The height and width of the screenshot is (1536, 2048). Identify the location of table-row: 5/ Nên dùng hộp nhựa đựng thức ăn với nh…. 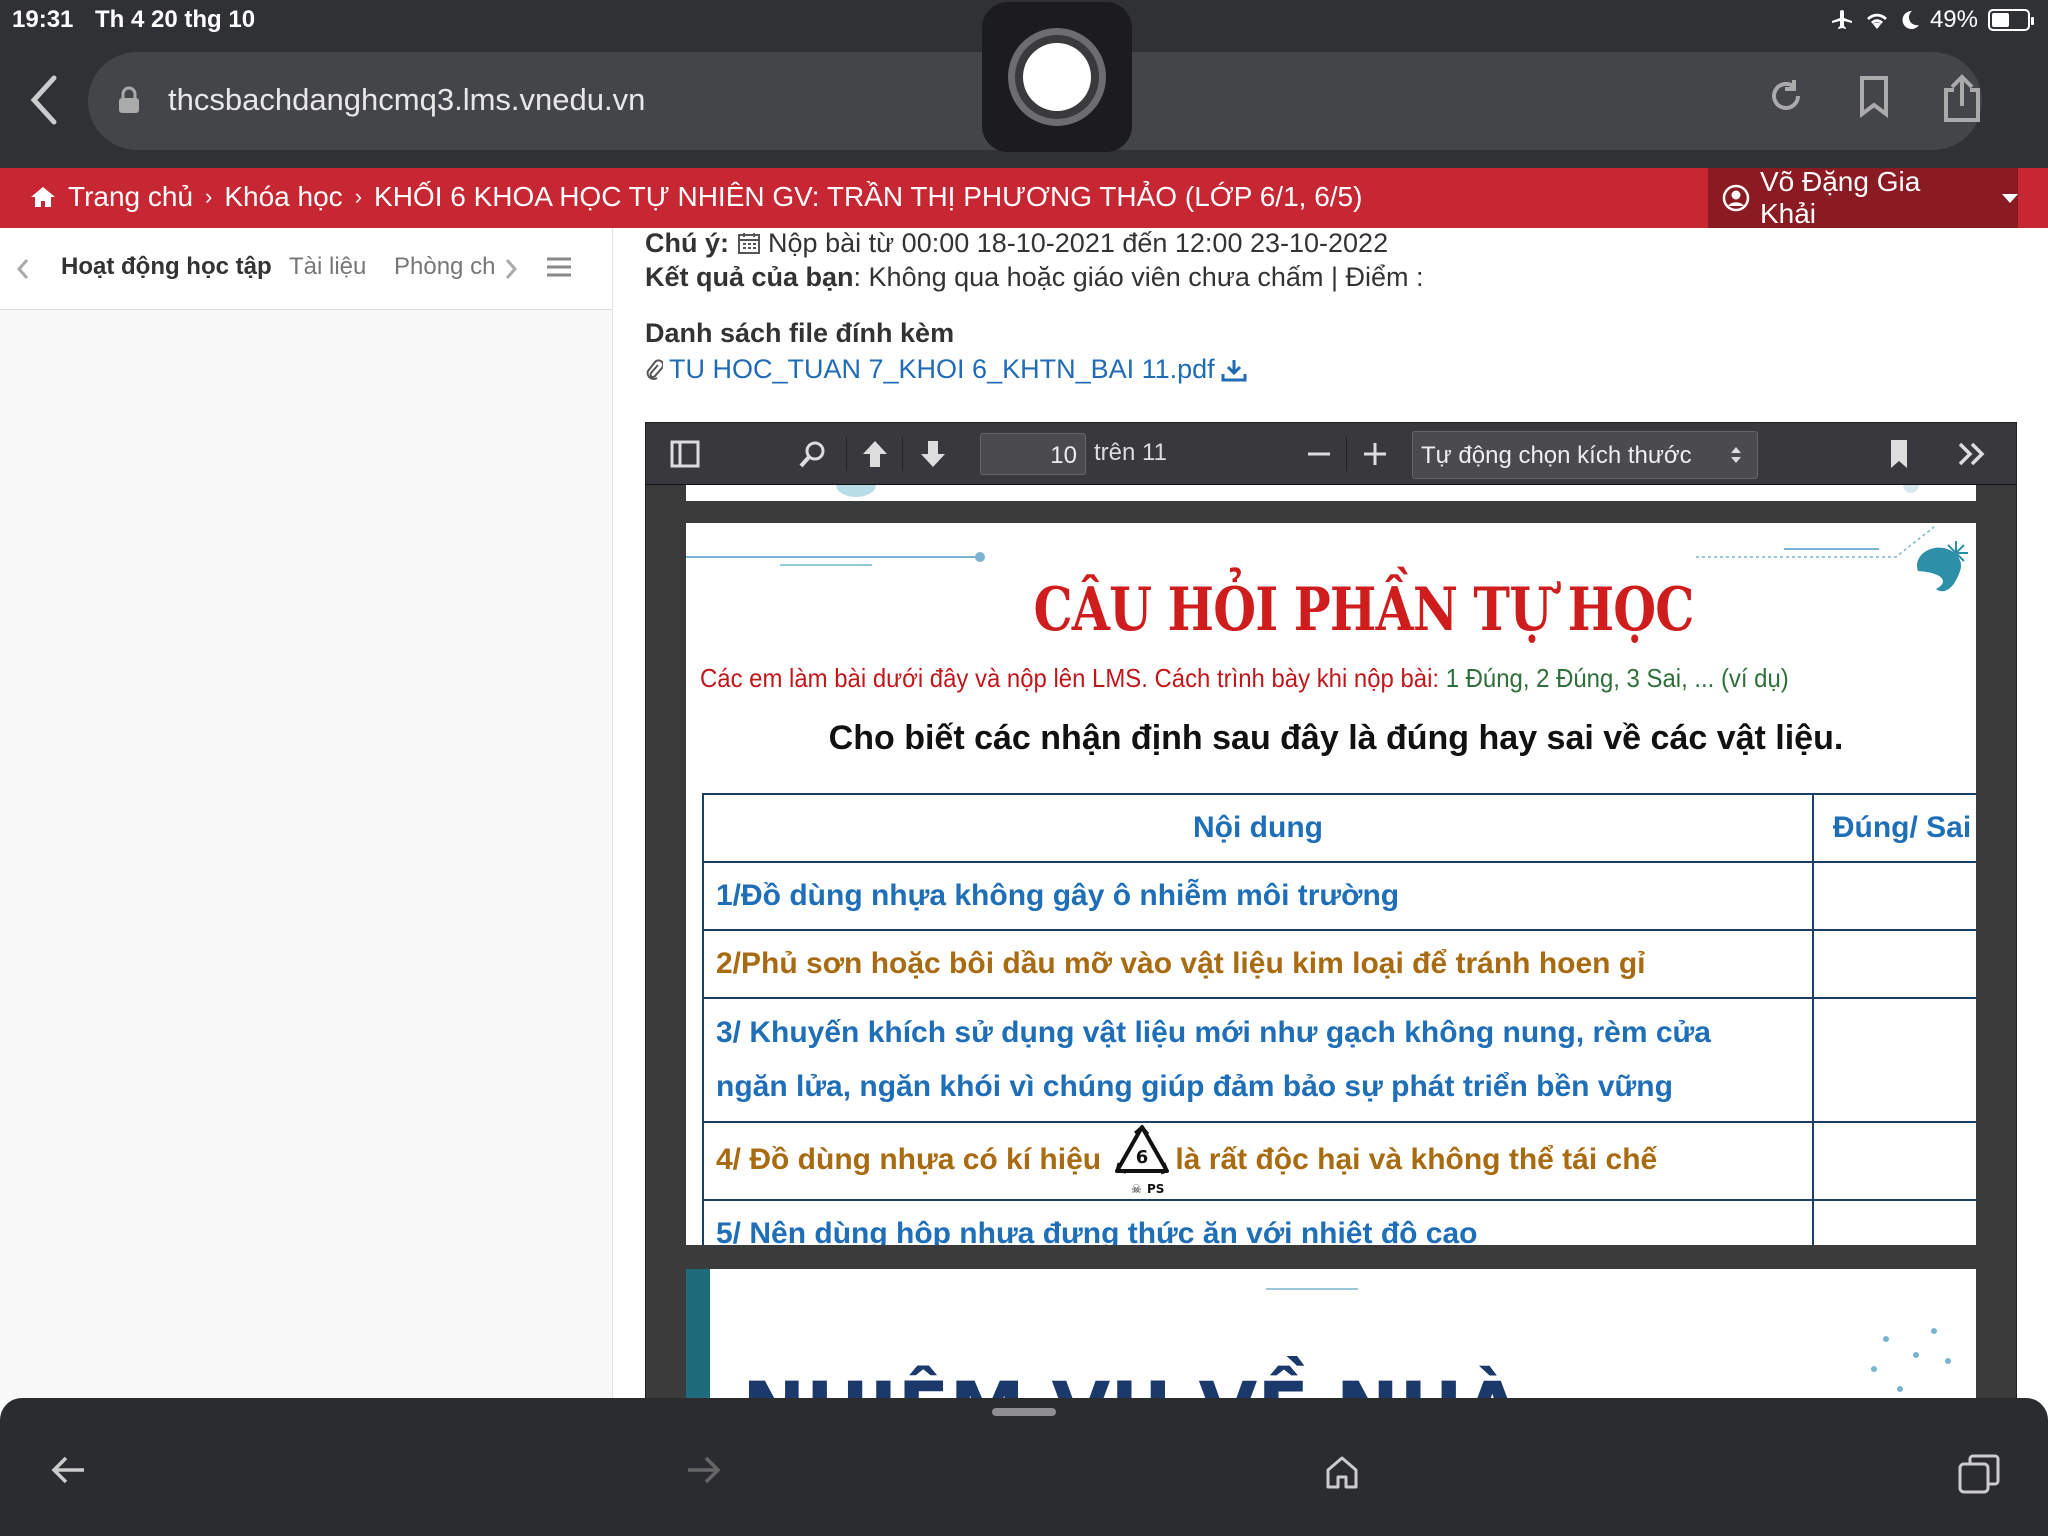
(1339, 1222).